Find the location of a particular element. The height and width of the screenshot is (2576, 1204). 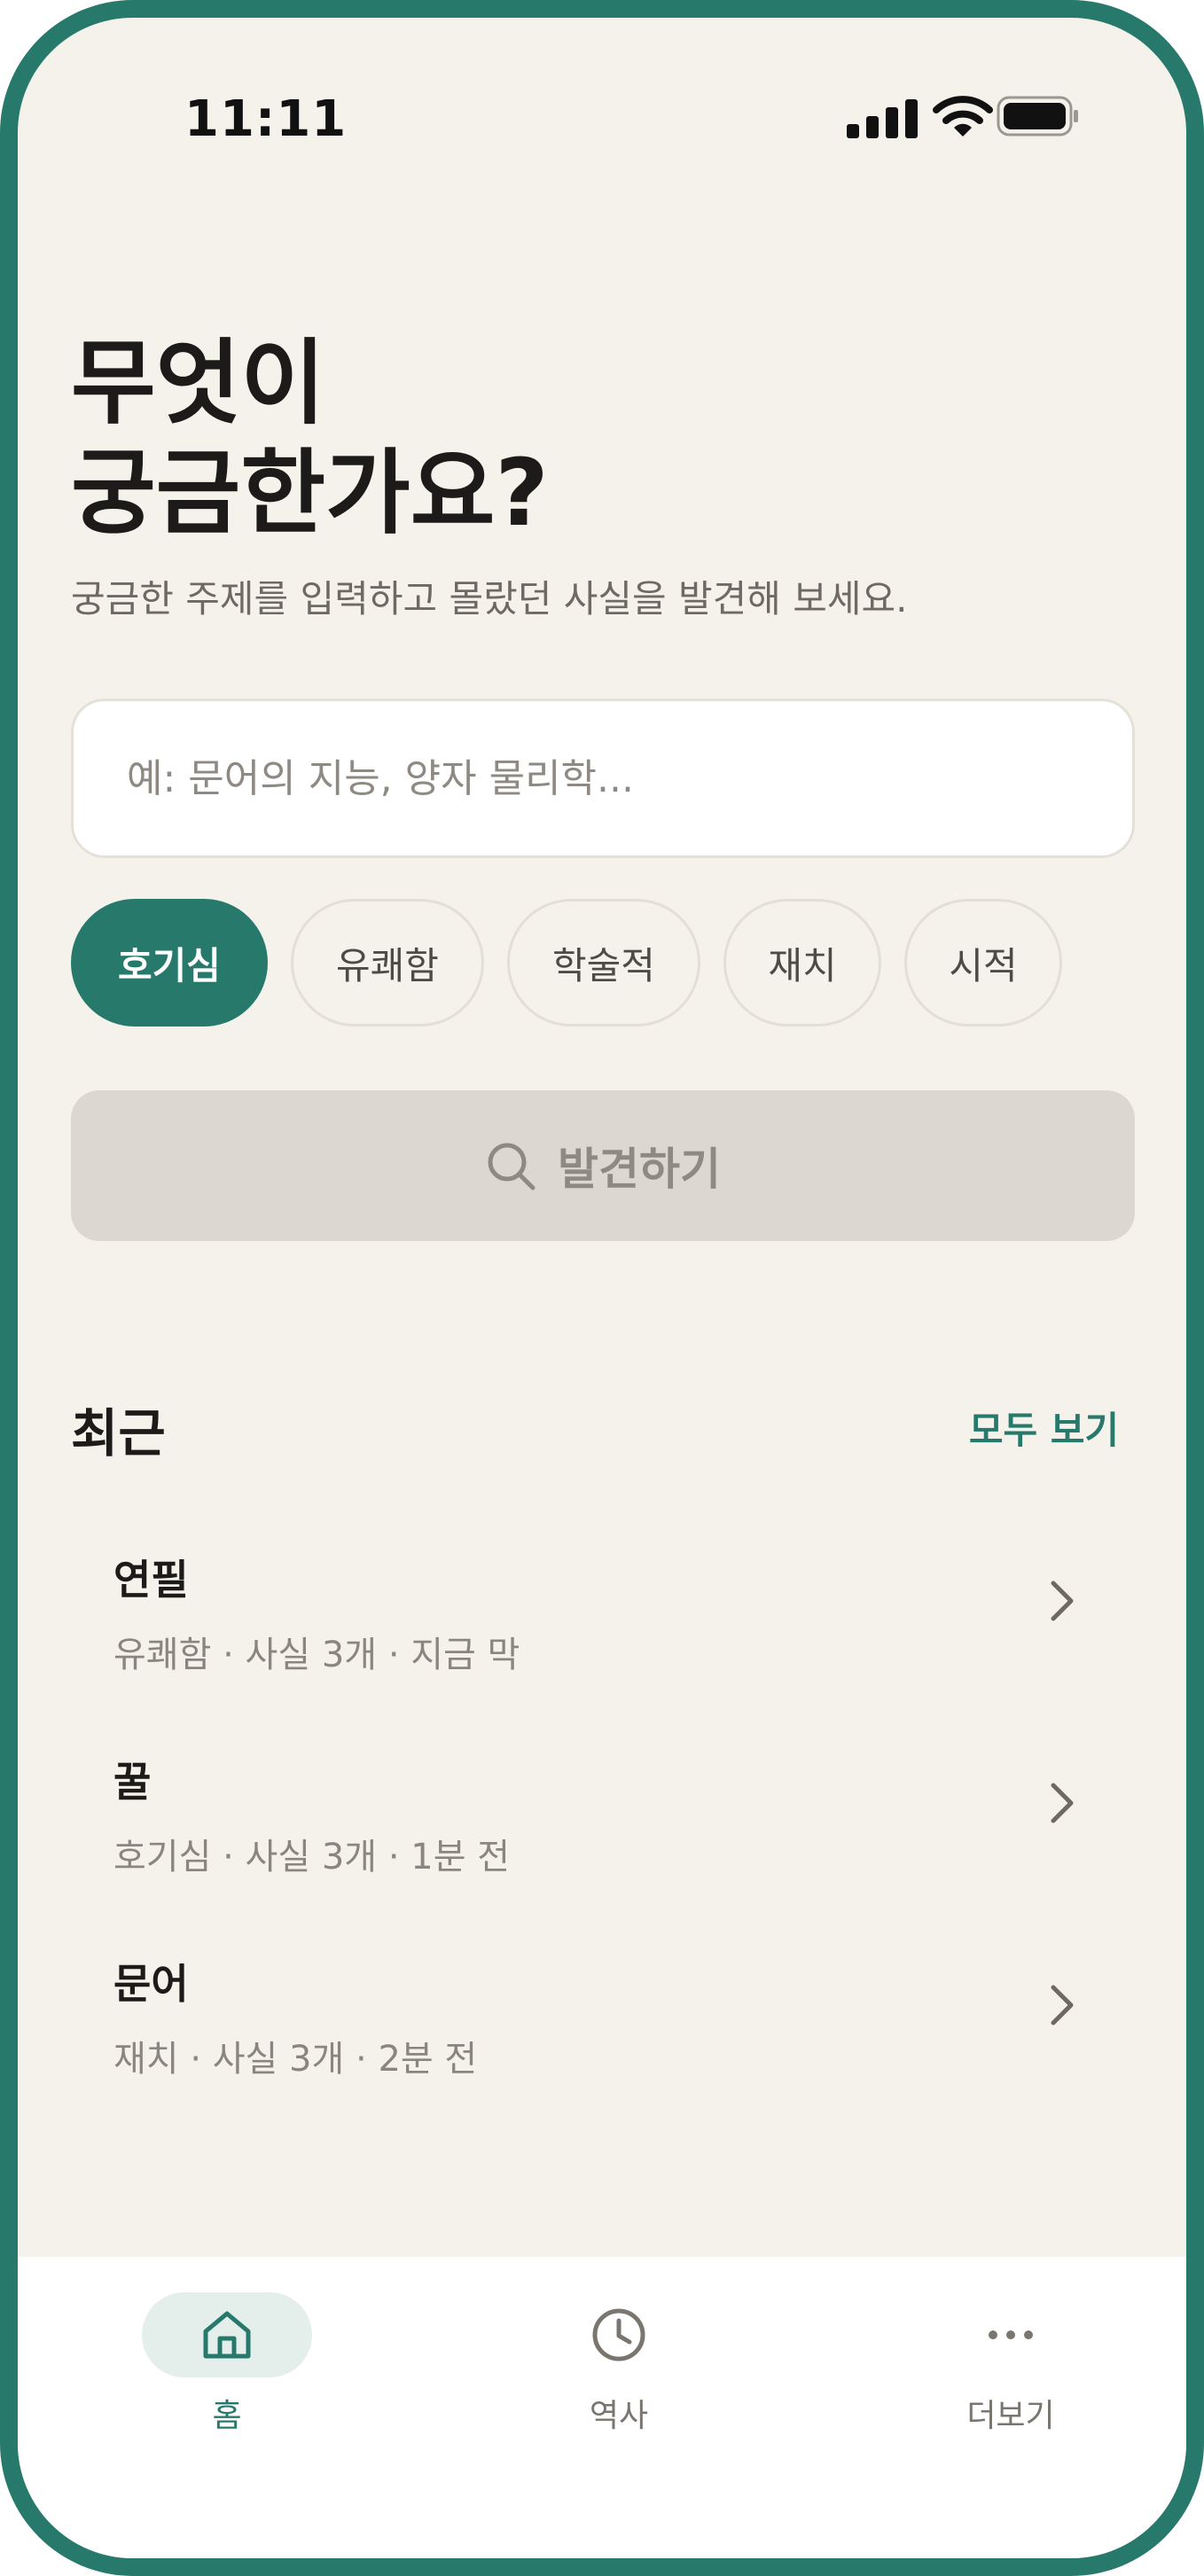

tab-home: 홈 is located at coordinates (227, 2364).